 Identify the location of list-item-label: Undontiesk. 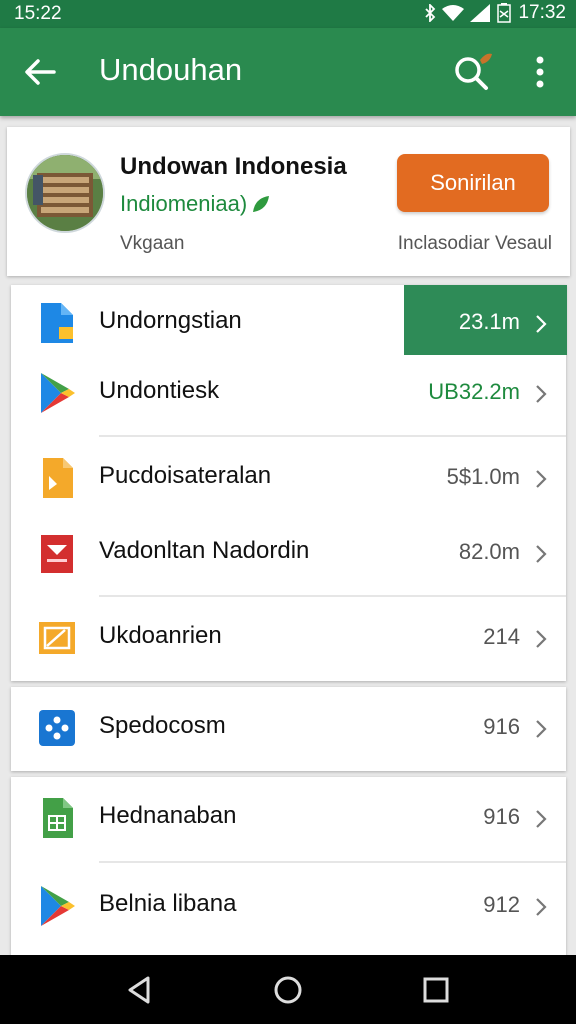
(159, 390).